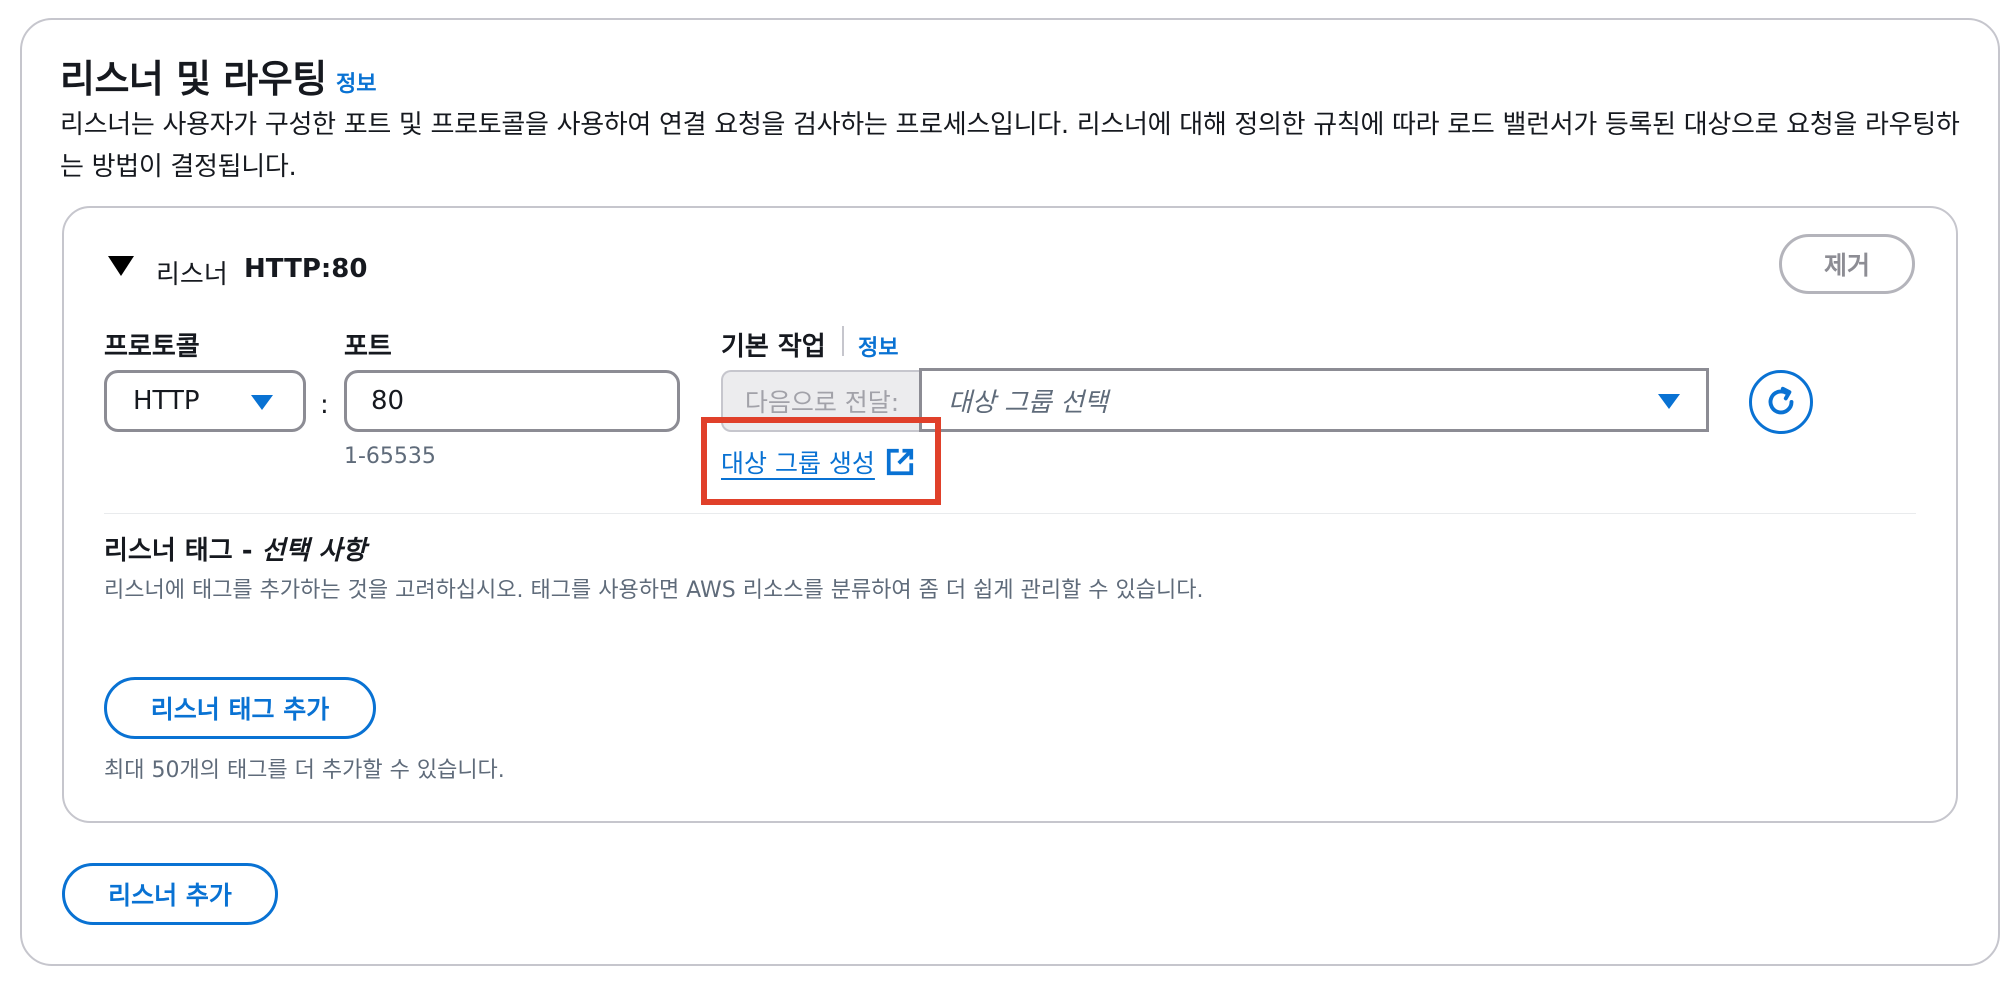  Describe the element at coordinates (1847, 264) in the screenshot. I see `remove-button: 제거` at that location.